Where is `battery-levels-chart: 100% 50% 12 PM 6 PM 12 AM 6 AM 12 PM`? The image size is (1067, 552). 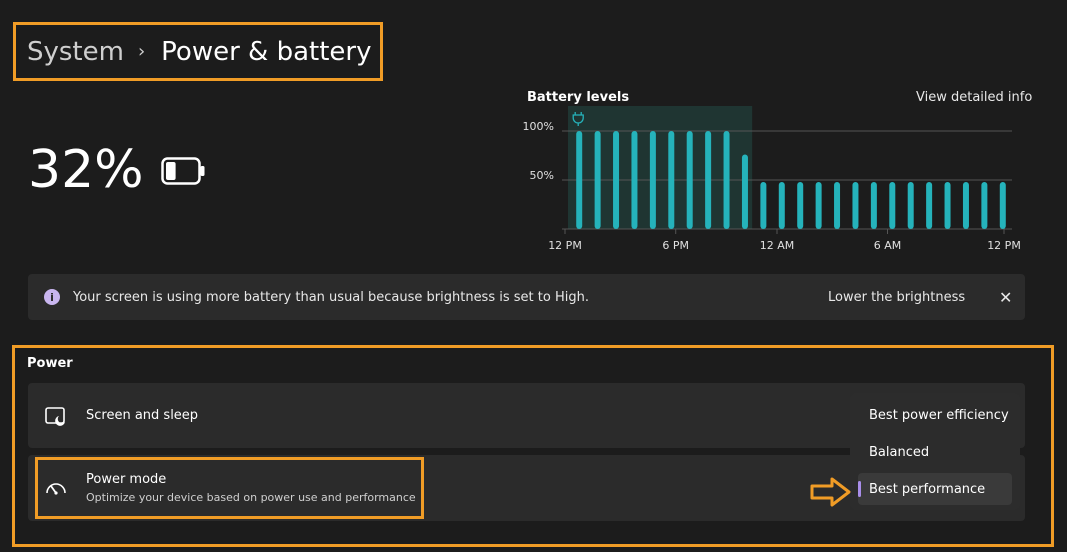
battery-levels-chart: 100% 50% 12 PM 6 PM 12 AM 6 AM 12 PM is located at coordinates (775, 181).